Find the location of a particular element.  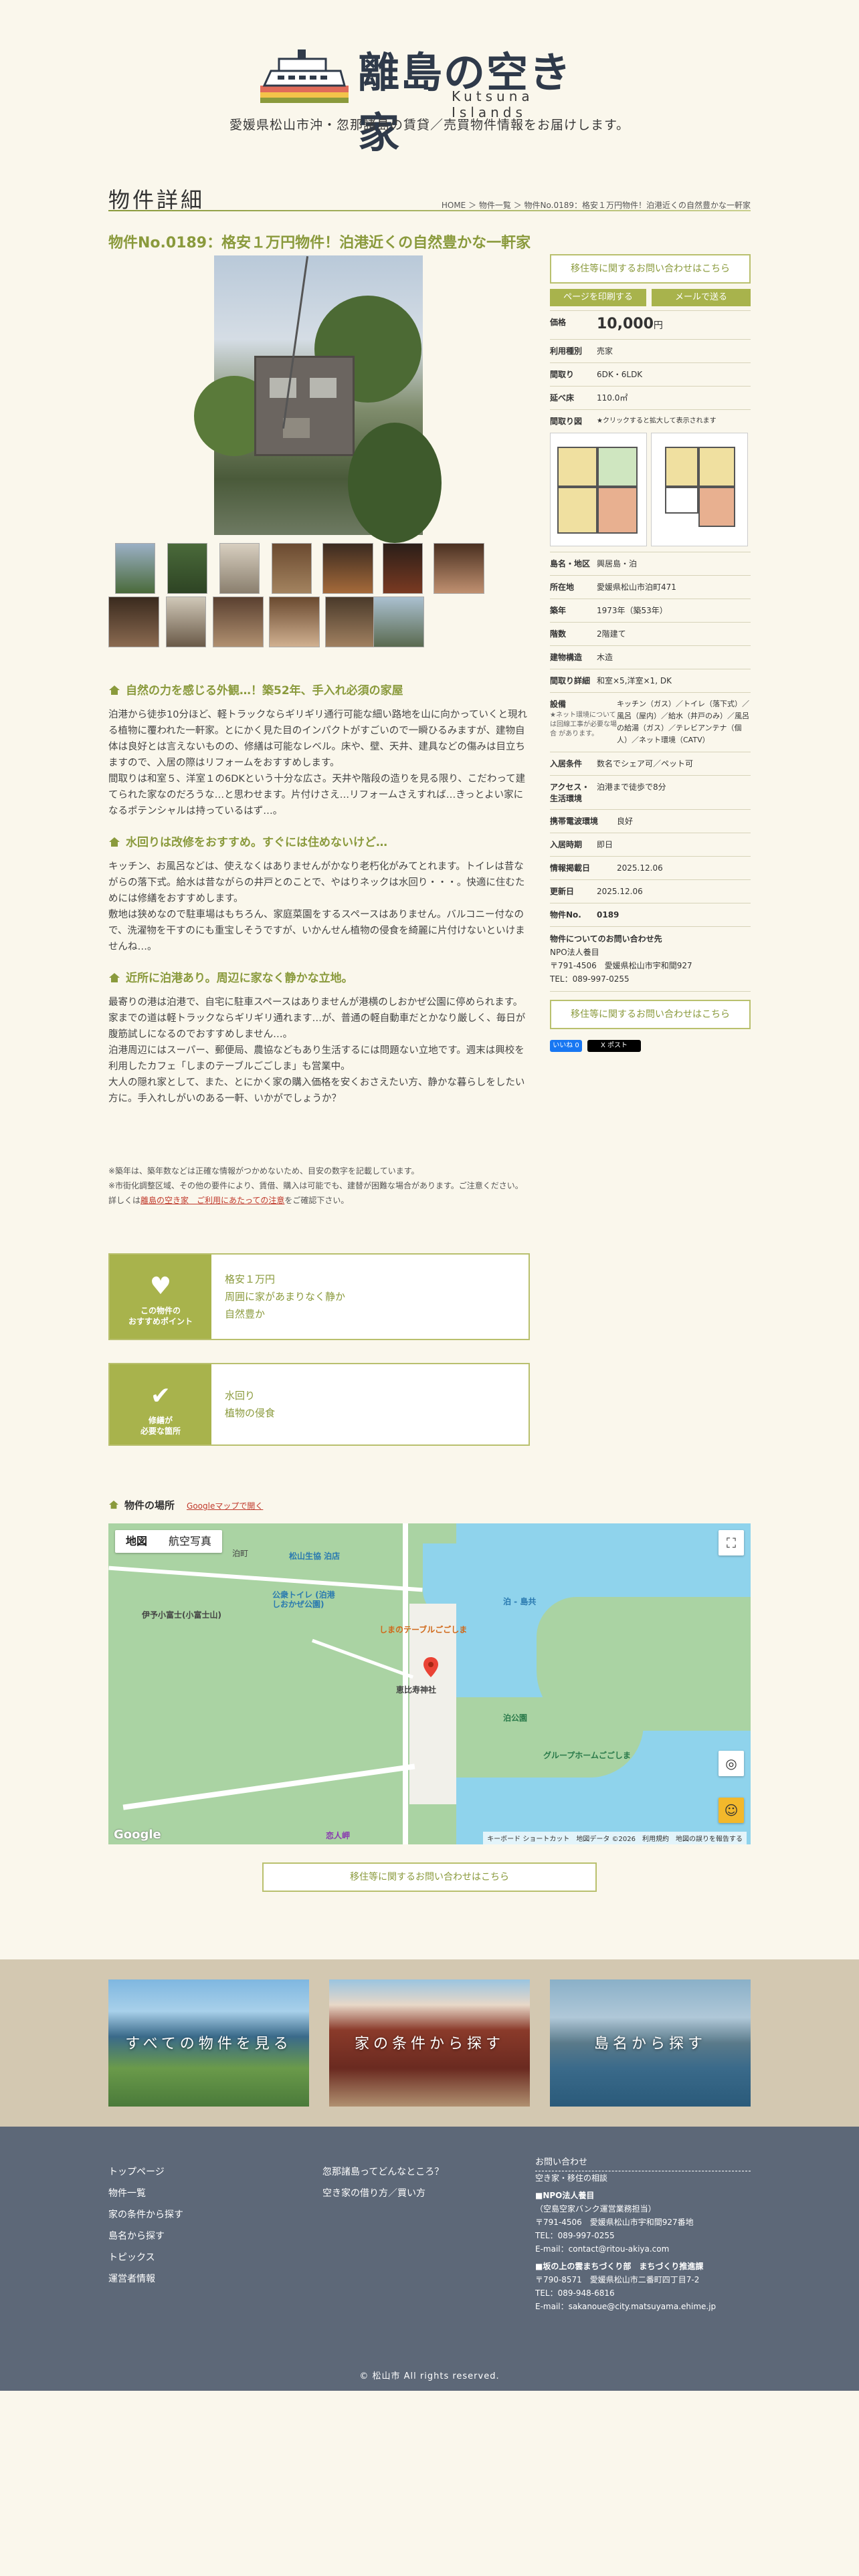

repair-item: 水回り is located at coordinates (240, 1396).